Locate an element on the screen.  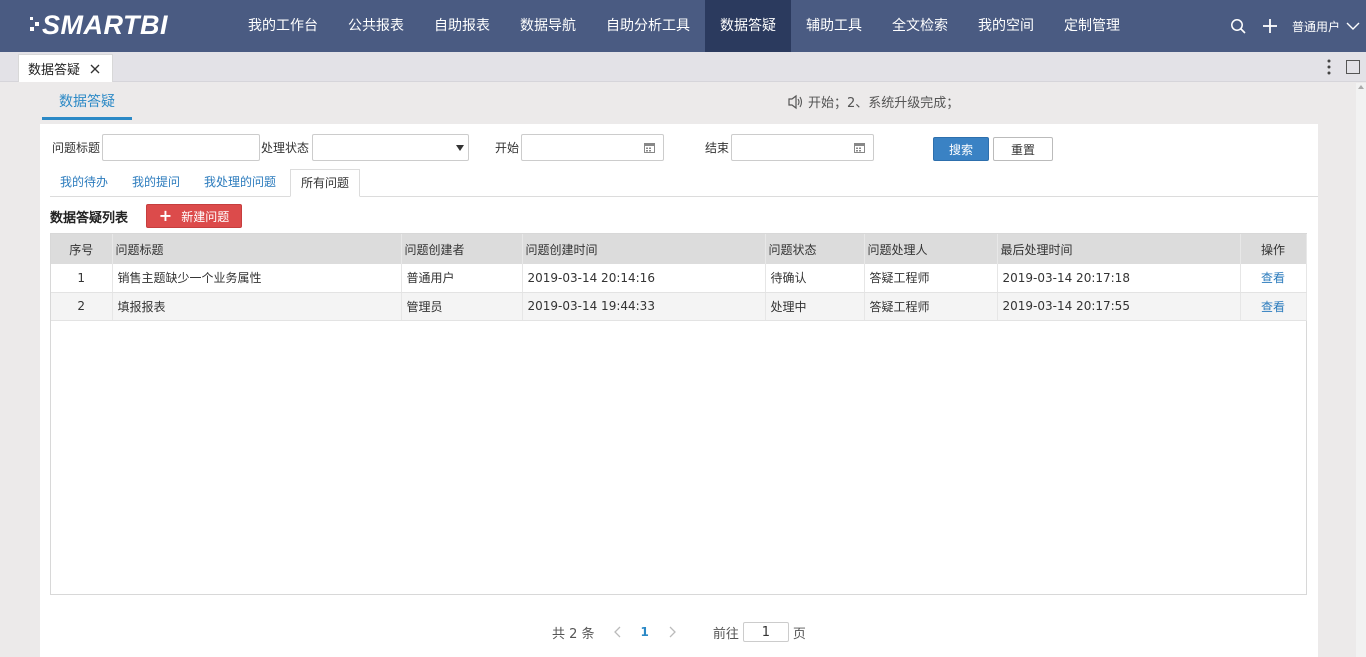
menu-item-public-reports: 公共报表 is located at coordinates (376, 26).